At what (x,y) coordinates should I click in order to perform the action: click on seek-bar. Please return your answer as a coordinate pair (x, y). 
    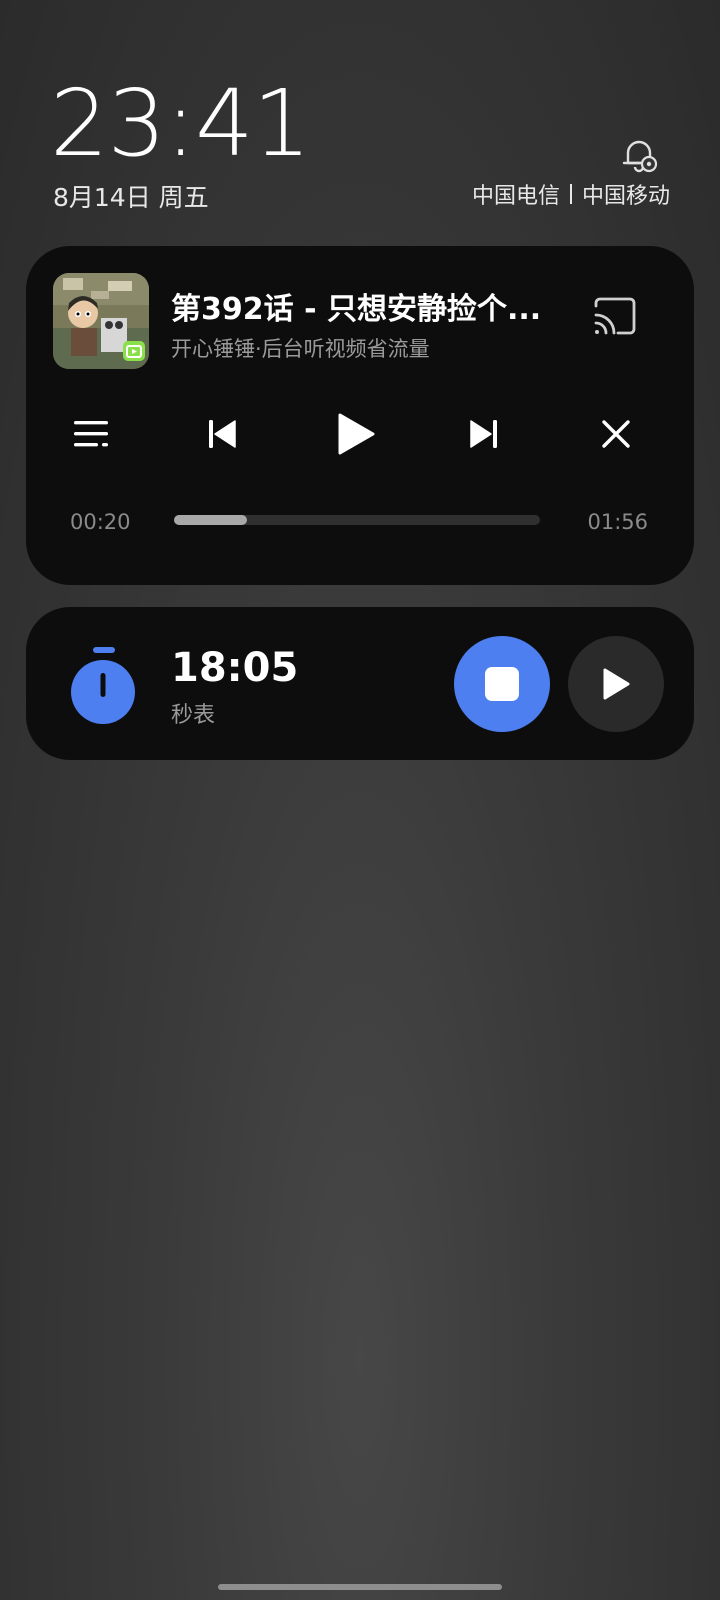
    Looking at the image, I should click on (357, 520).